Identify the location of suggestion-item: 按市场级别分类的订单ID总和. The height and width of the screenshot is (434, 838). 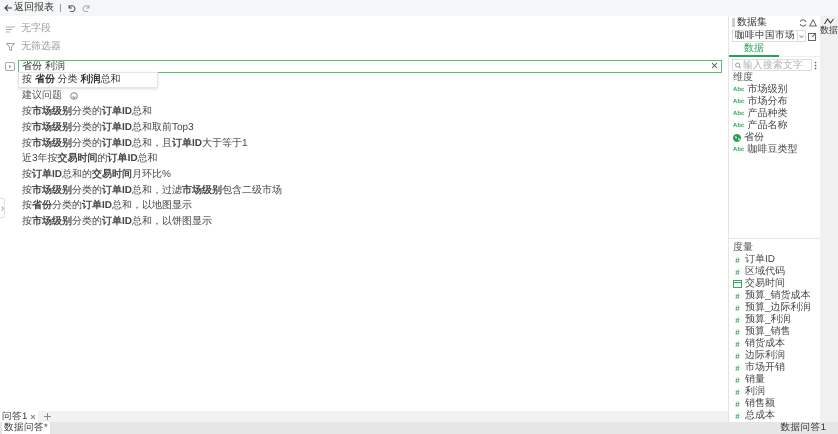
(375, 112).